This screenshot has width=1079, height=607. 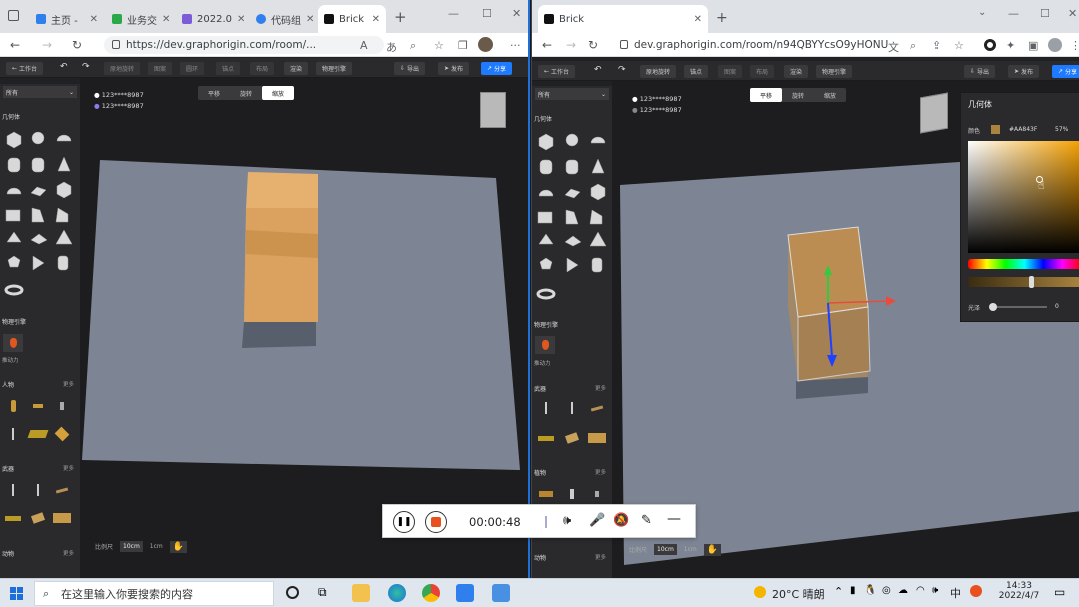 What do you see at coordinates (798, 594) in the screenshot?
I see `weather-text: 20°C 晴朗` at bounding box center [798, 594].